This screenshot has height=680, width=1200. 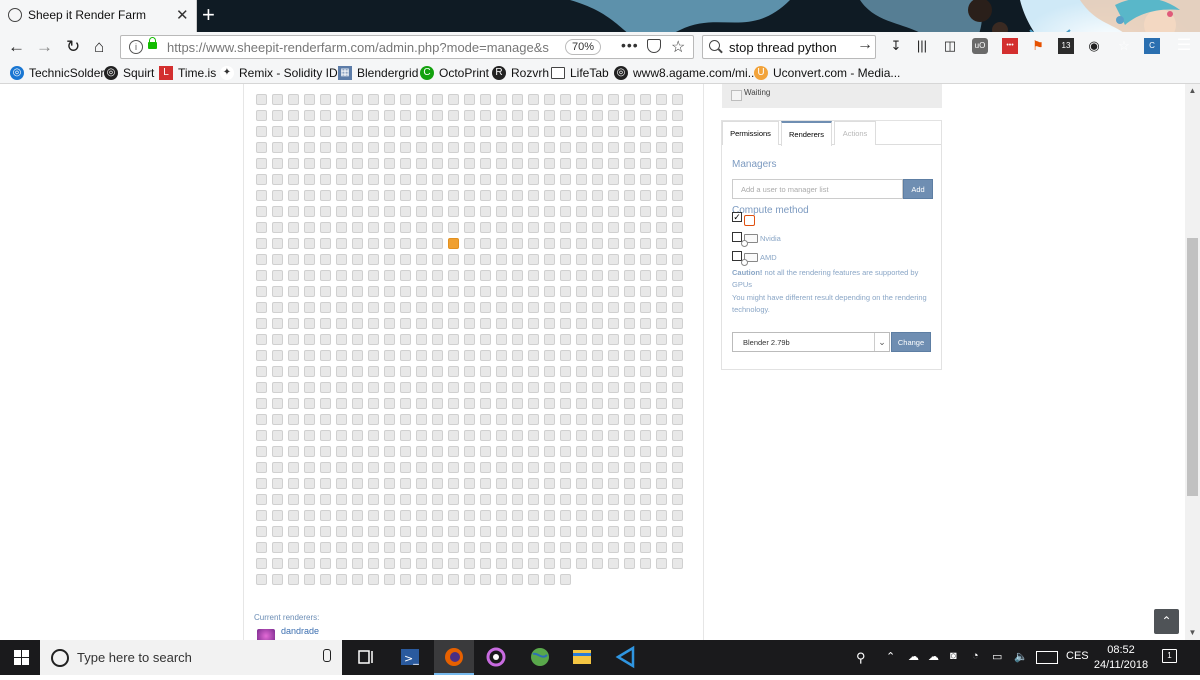 What do you see at coordinates (136, 47) in the screenshot?
I see `site-info-icon: i` at bounding box center [136, 47].